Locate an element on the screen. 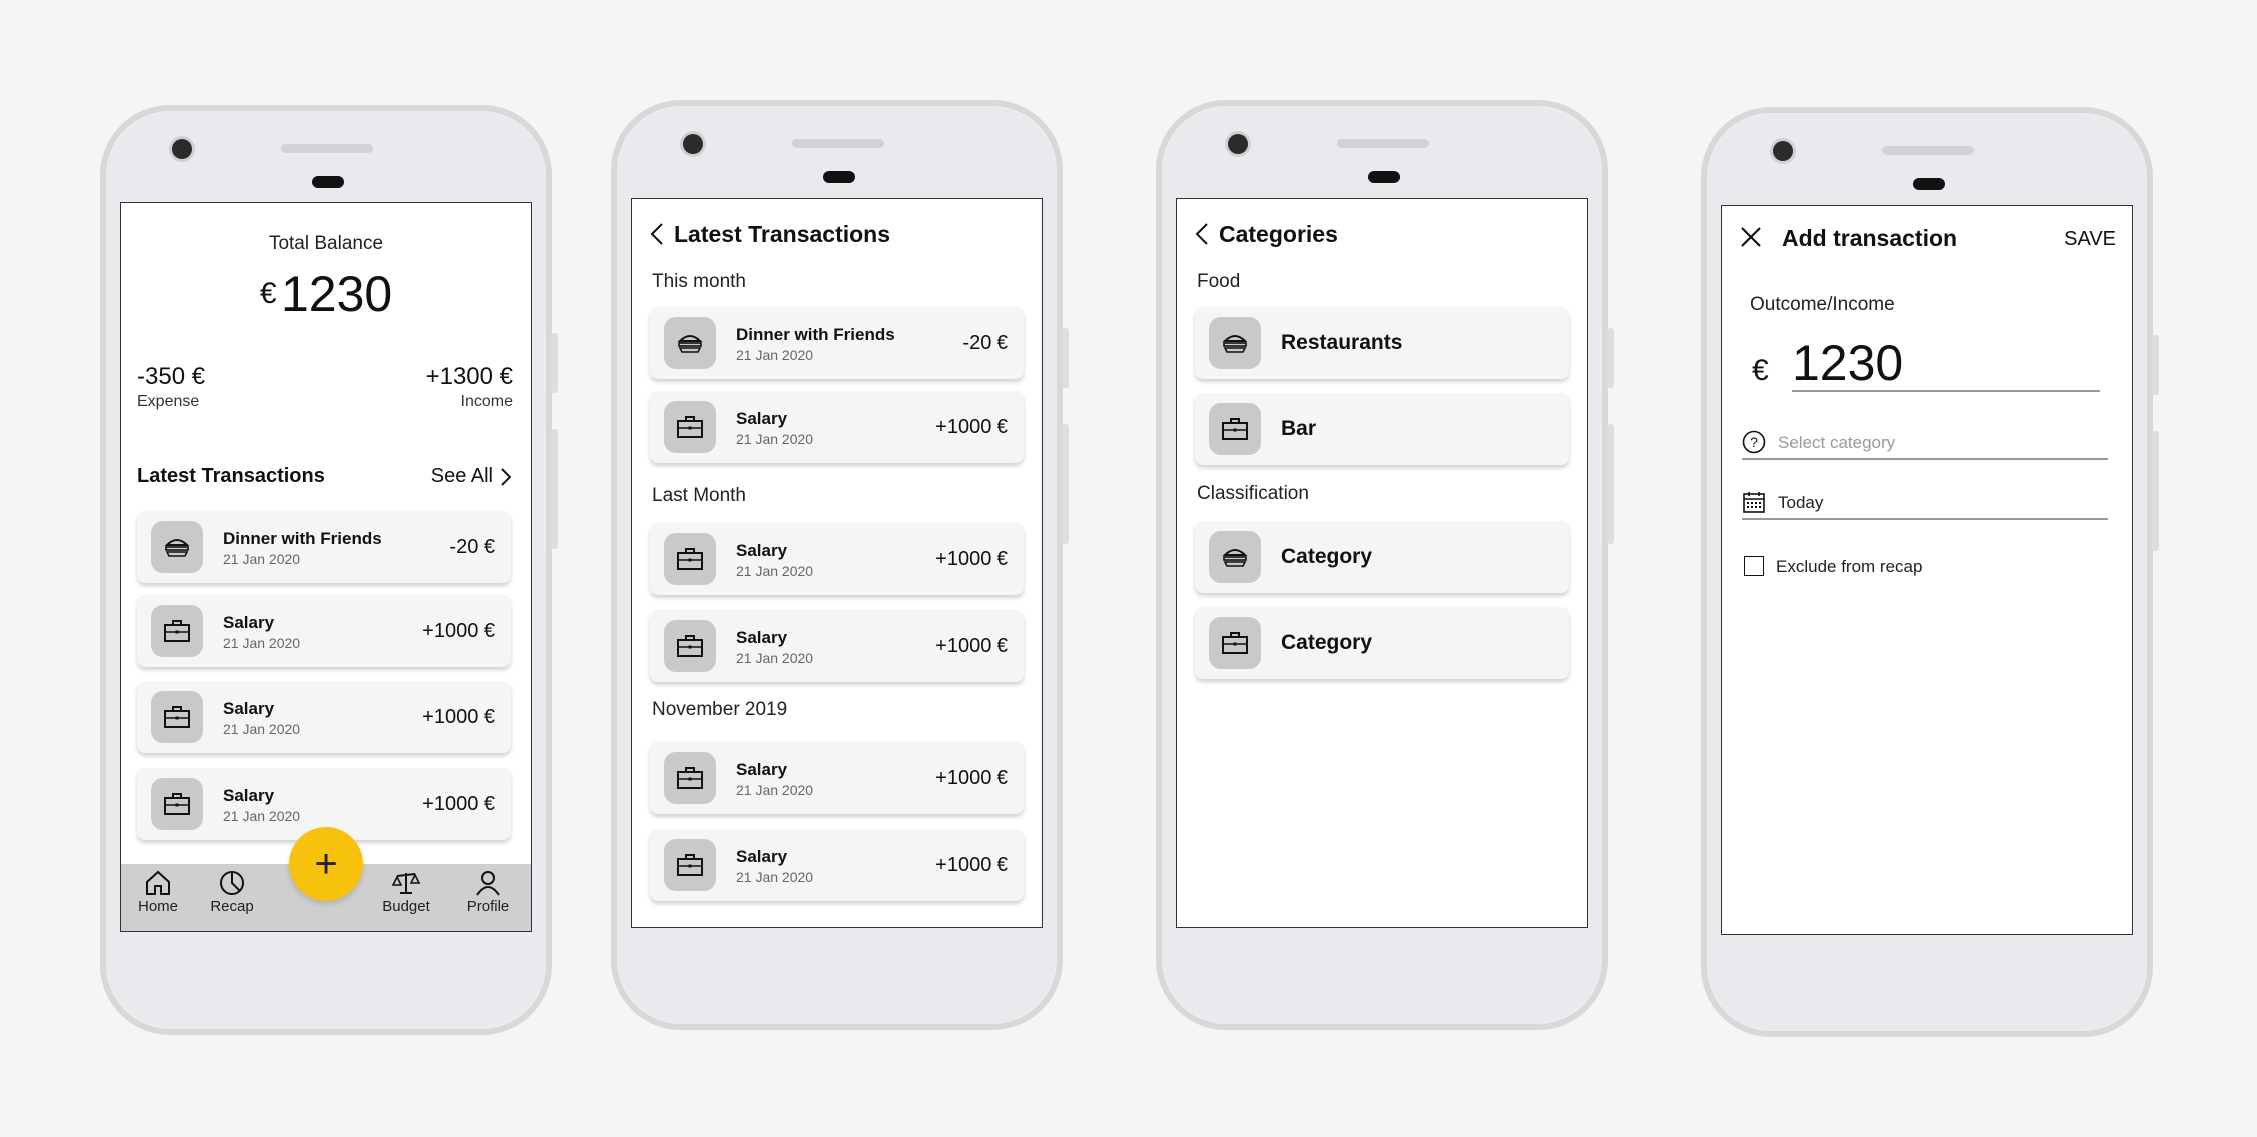 The height and width of the screenshot is (1137, 2257). date-field: Today is located at coordinates (1943, 505).